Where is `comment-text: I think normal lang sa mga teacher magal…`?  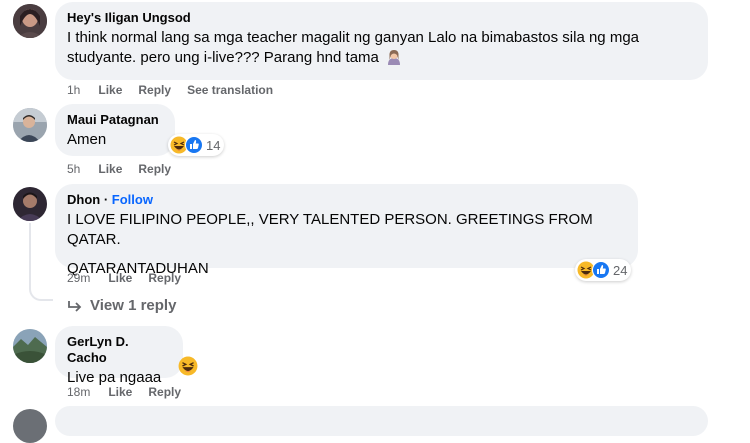 comment-text: I think normal lang sa mga teacher magal… is located at coordinates (381, 49).